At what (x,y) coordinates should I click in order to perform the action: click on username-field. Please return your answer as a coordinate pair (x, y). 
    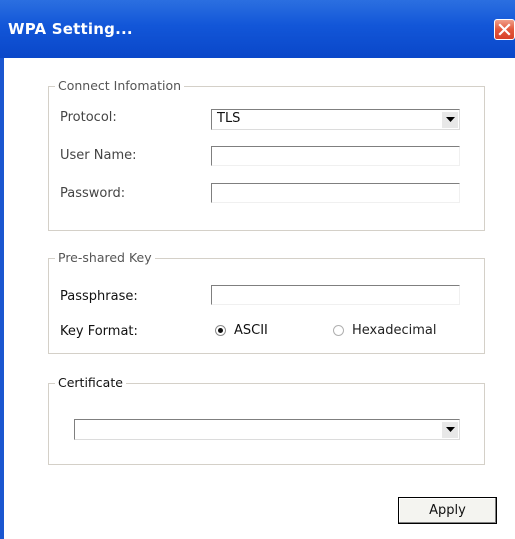
    Looking at the image, I should click on (335, 156).